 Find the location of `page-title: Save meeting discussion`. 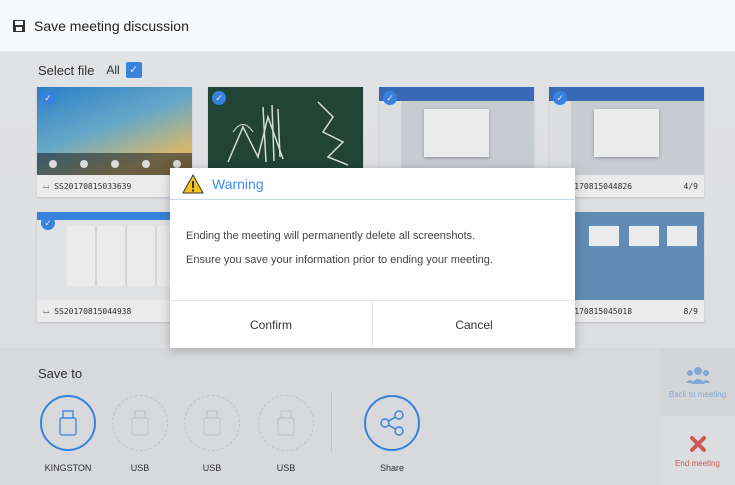

page-title: Save meeting discussion is located at coordinates (111, 25).